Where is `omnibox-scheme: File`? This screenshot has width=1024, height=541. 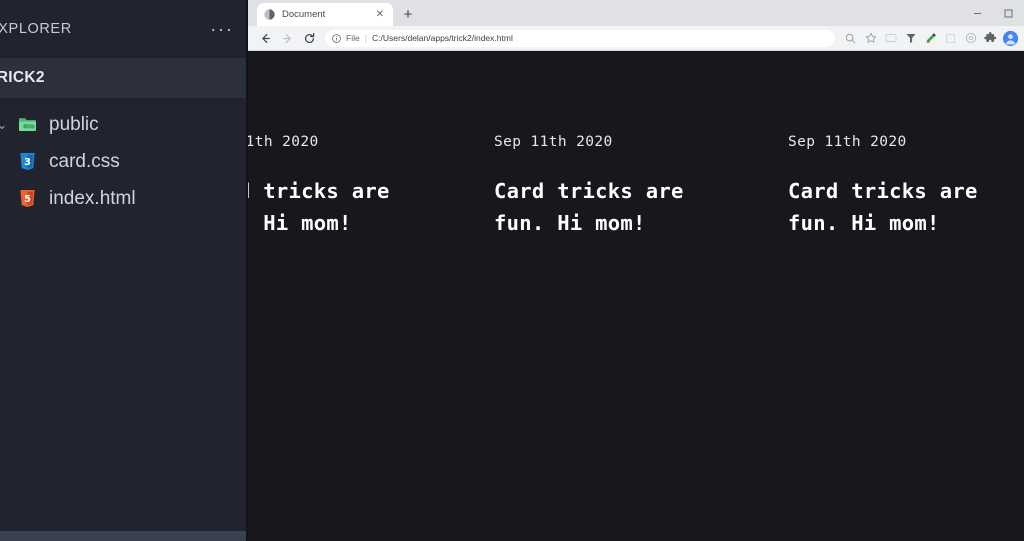 omnibox-scheme: File is located at coordinates (353, 38).